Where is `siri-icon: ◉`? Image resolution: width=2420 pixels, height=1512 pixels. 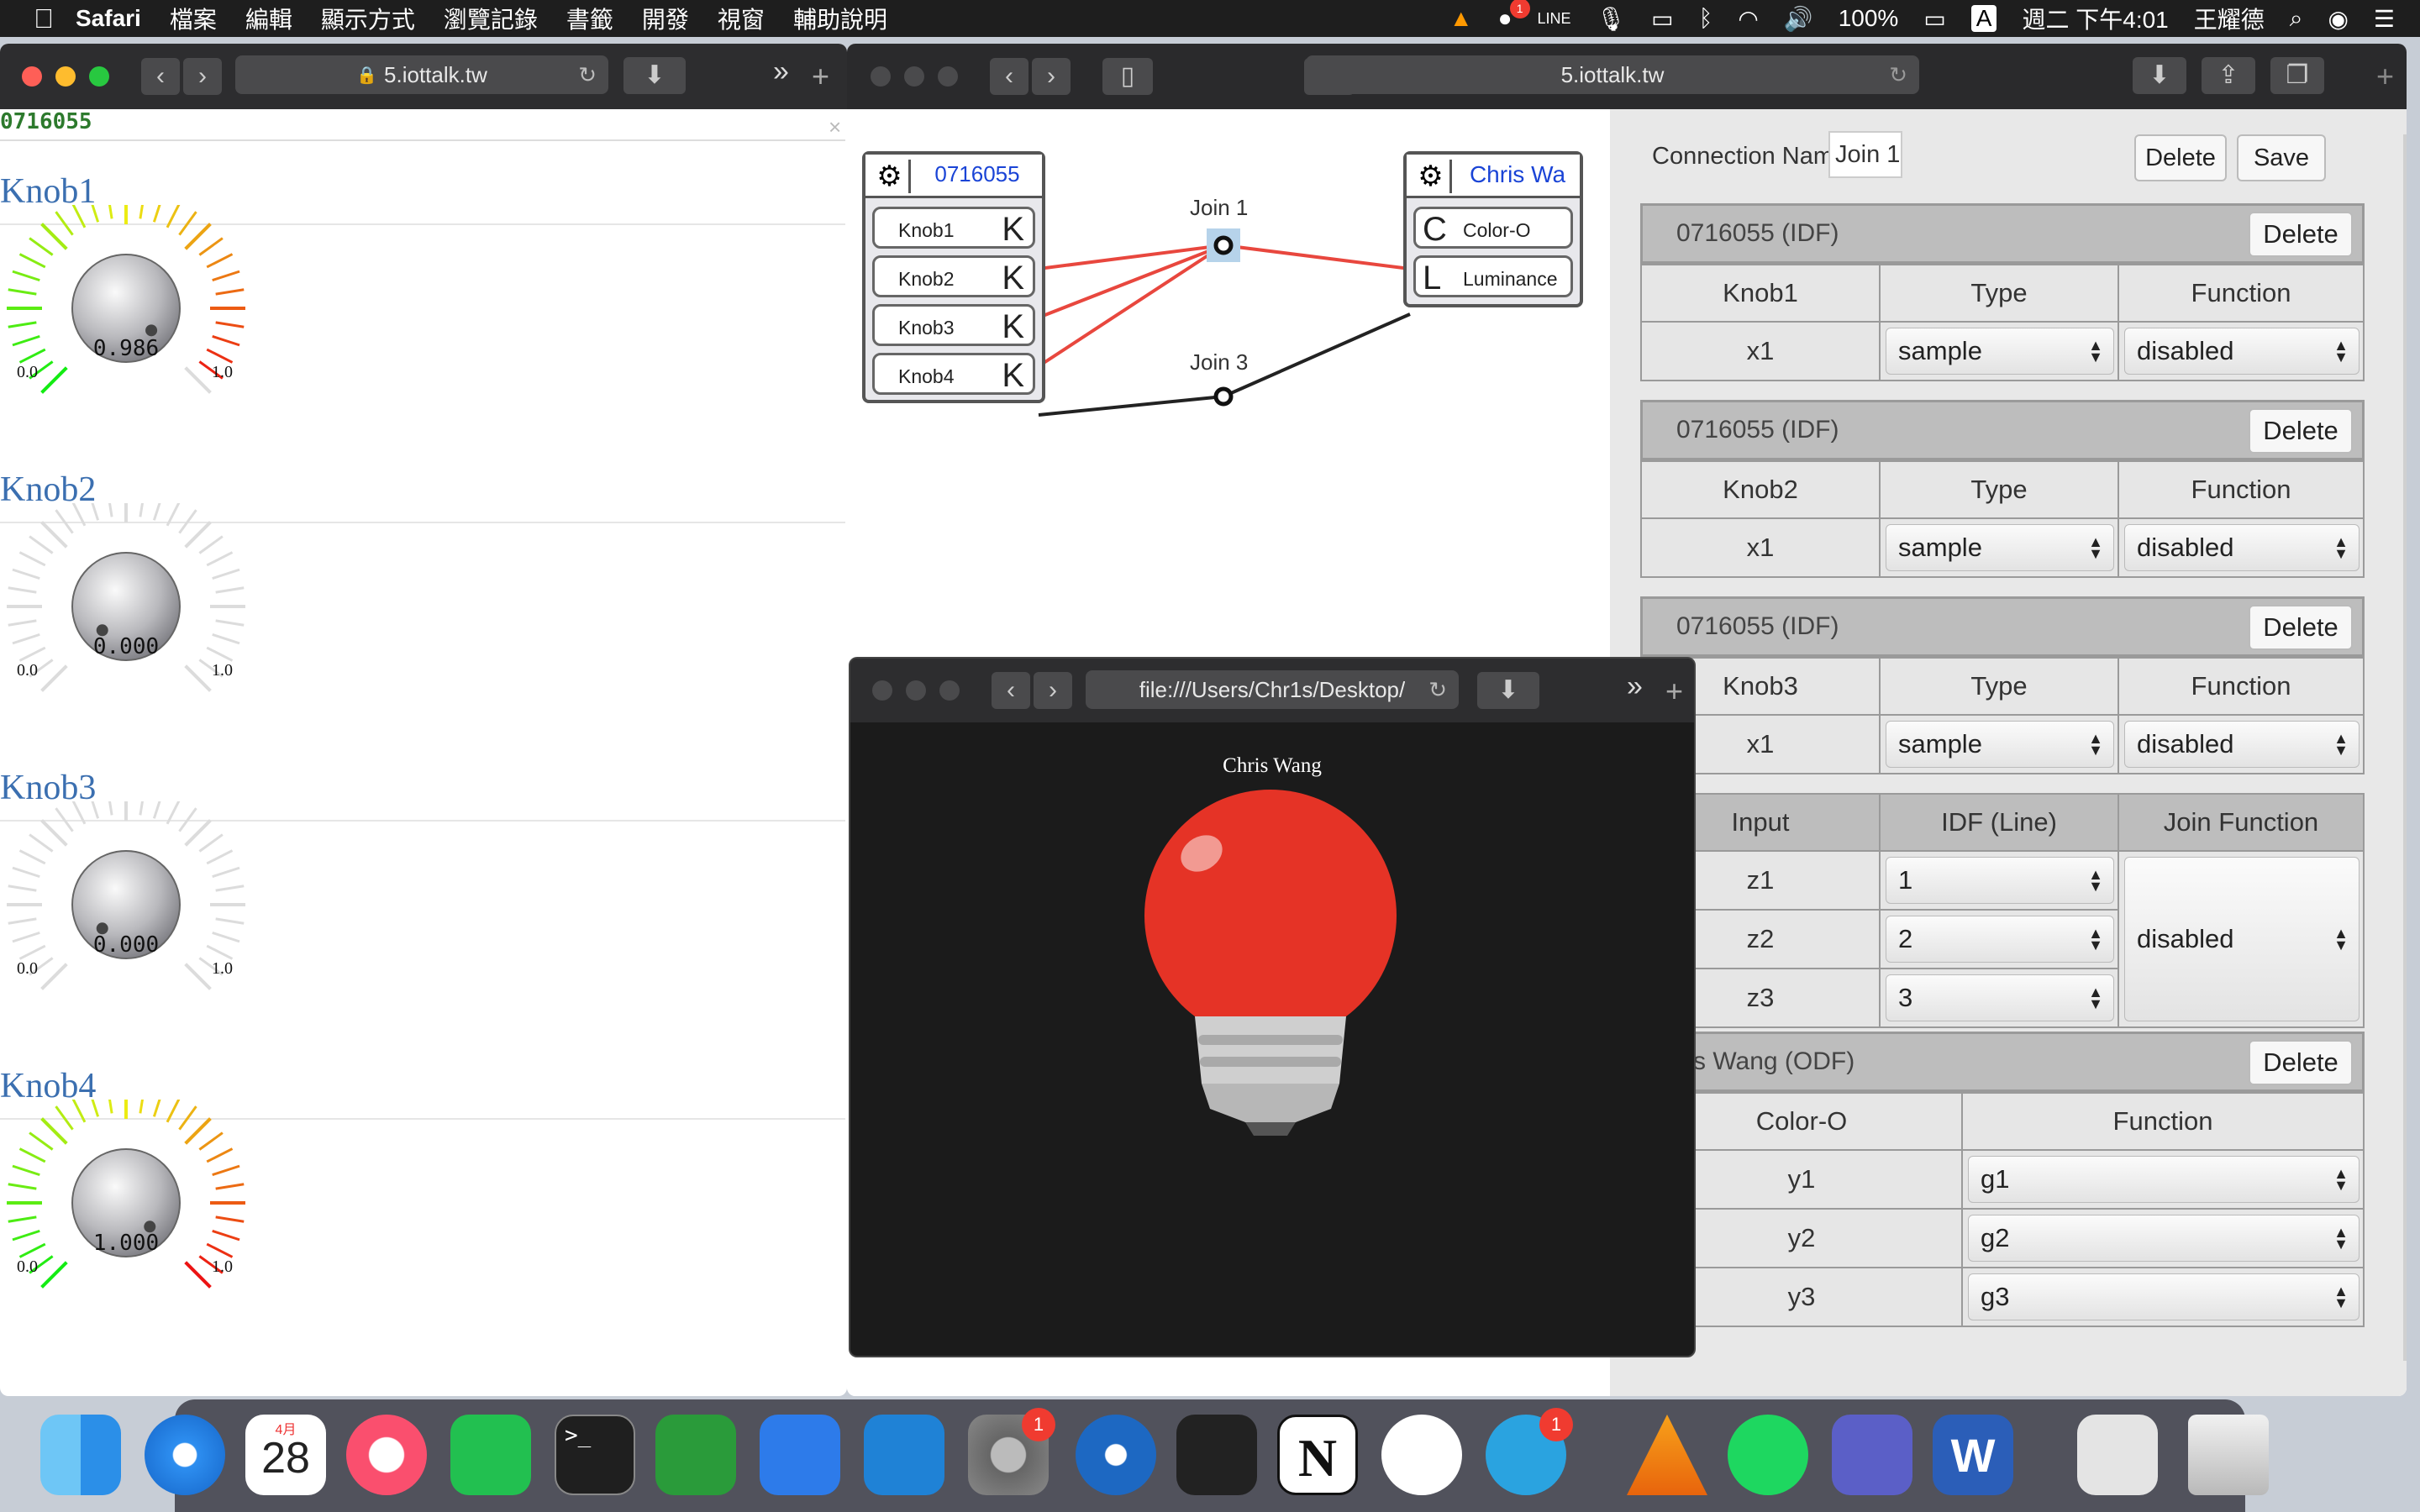
siri-icon: ◉ is located at coordinates (2338, 19).